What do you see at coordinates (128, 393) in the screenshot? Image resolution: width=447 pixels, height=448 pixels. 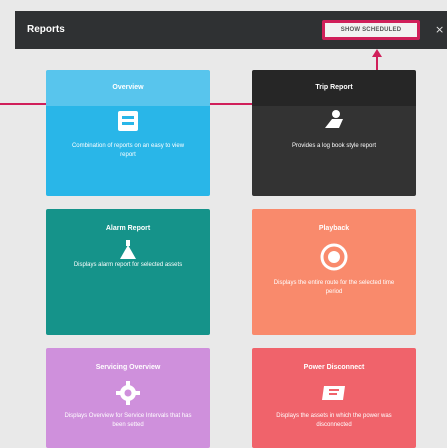 I see `gear-icon` at bounding box center [128, 393].